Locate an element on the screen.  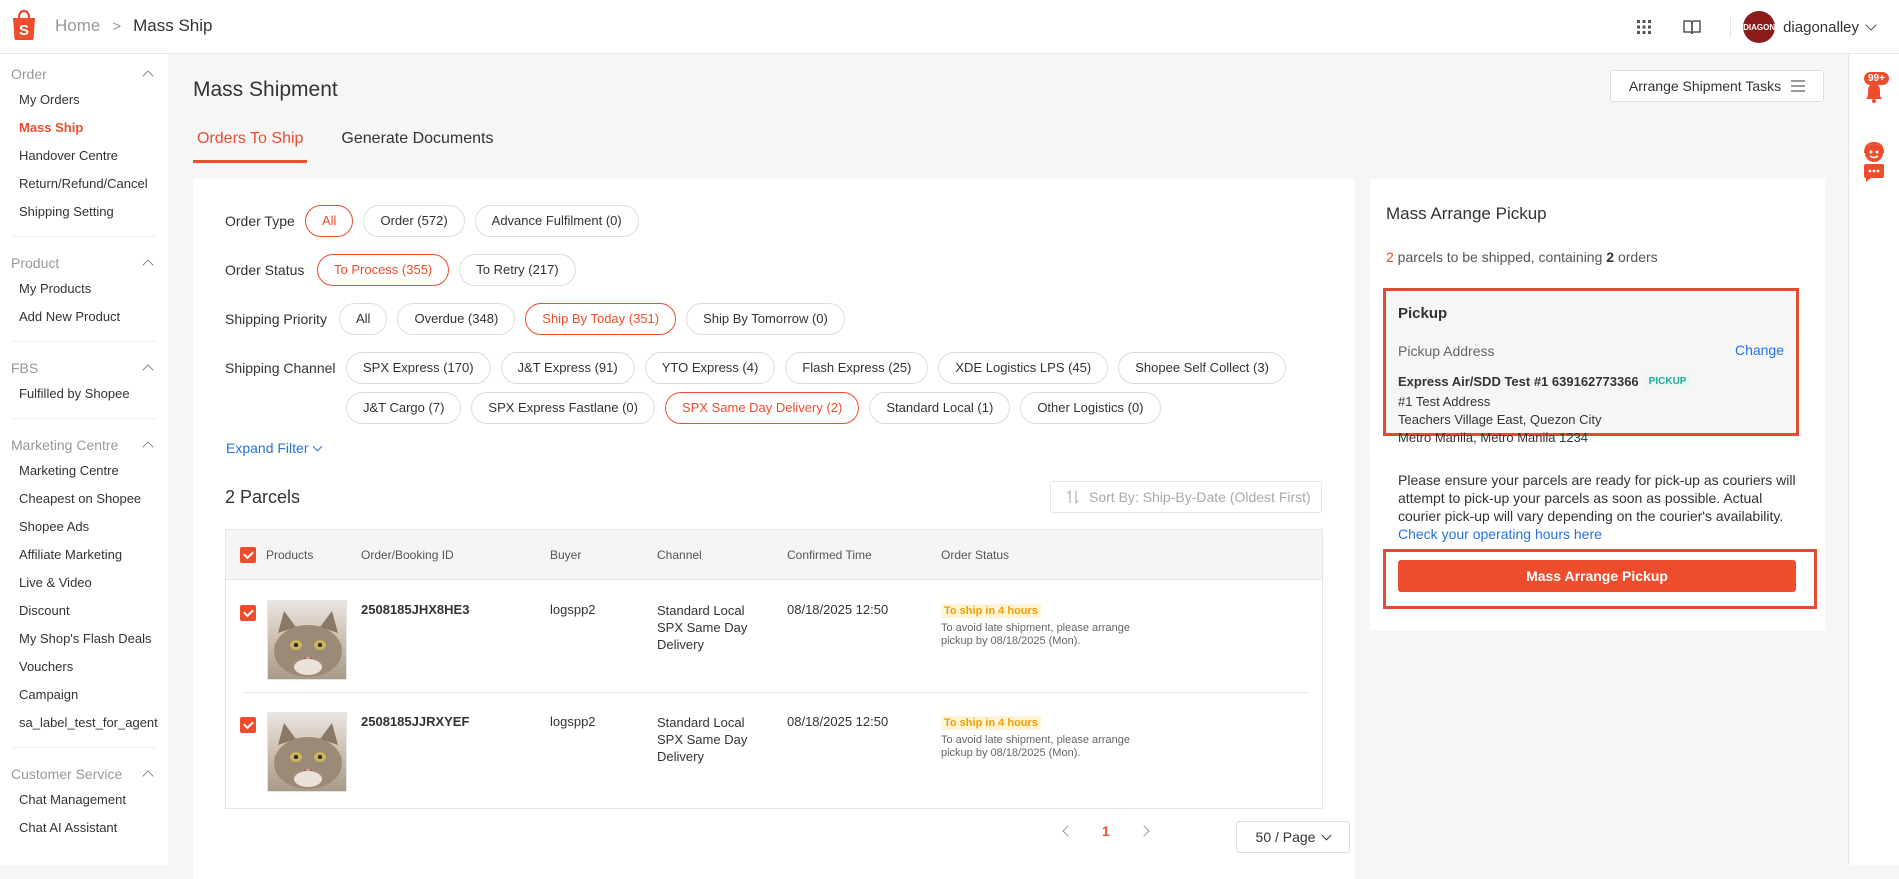
right-rail is located at coordinates (1873, 459).